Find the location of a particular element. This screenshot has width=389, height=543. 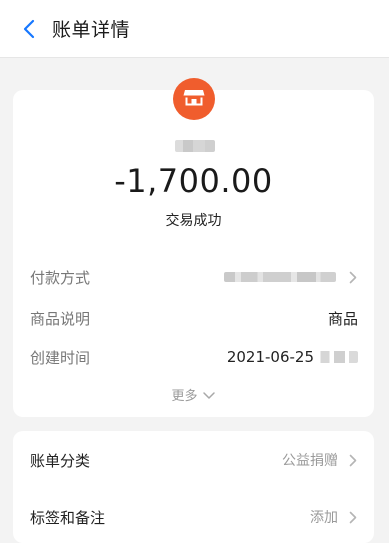

created-time-row: 创建时间 2021-06-25 is located at coordinates (194, 357).